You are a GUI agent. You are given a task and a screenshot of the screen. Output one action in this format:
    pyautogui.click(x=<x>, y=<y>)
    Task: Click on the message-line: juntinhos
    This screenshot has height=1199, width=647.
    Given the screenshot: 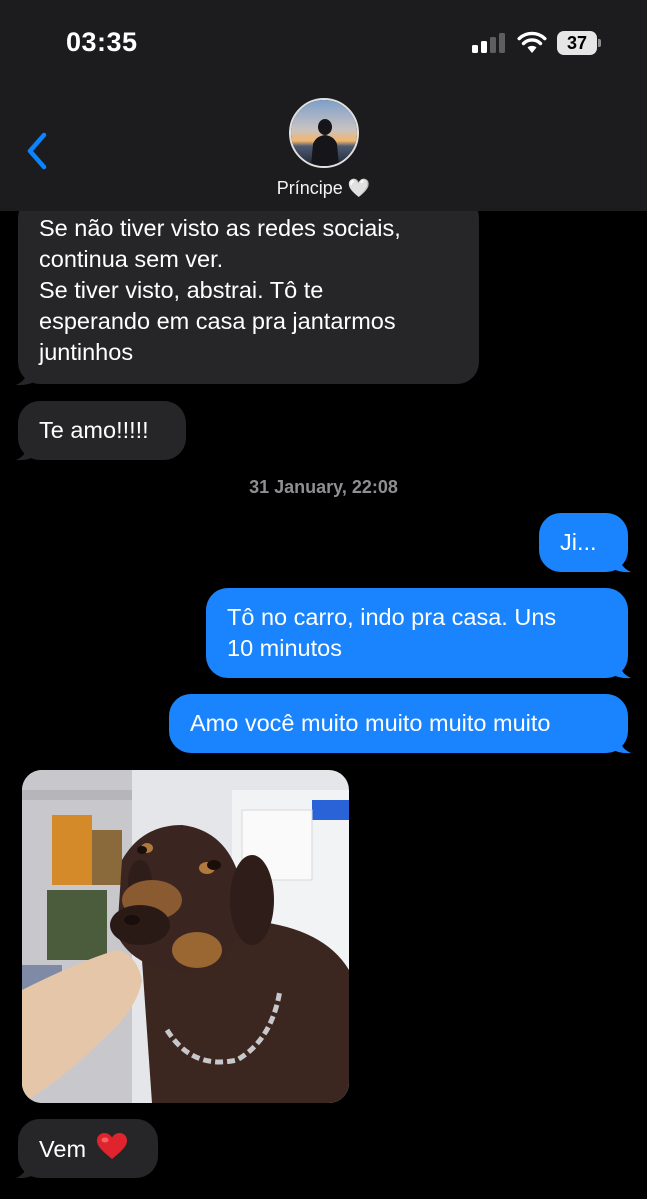 What is the action you would take?
    pyautogui.click(x=86, y=352)
    